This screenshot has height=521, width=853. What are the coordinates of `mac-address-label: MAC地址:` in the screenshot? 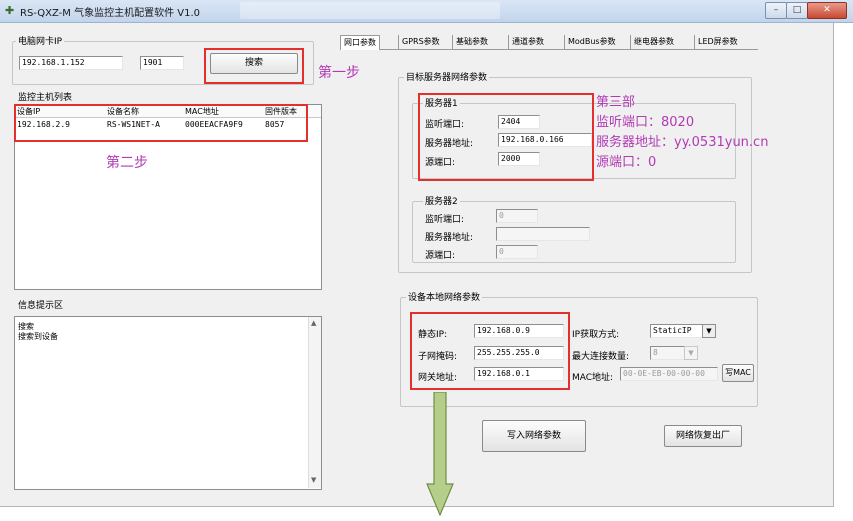 It's located at (593, 378).